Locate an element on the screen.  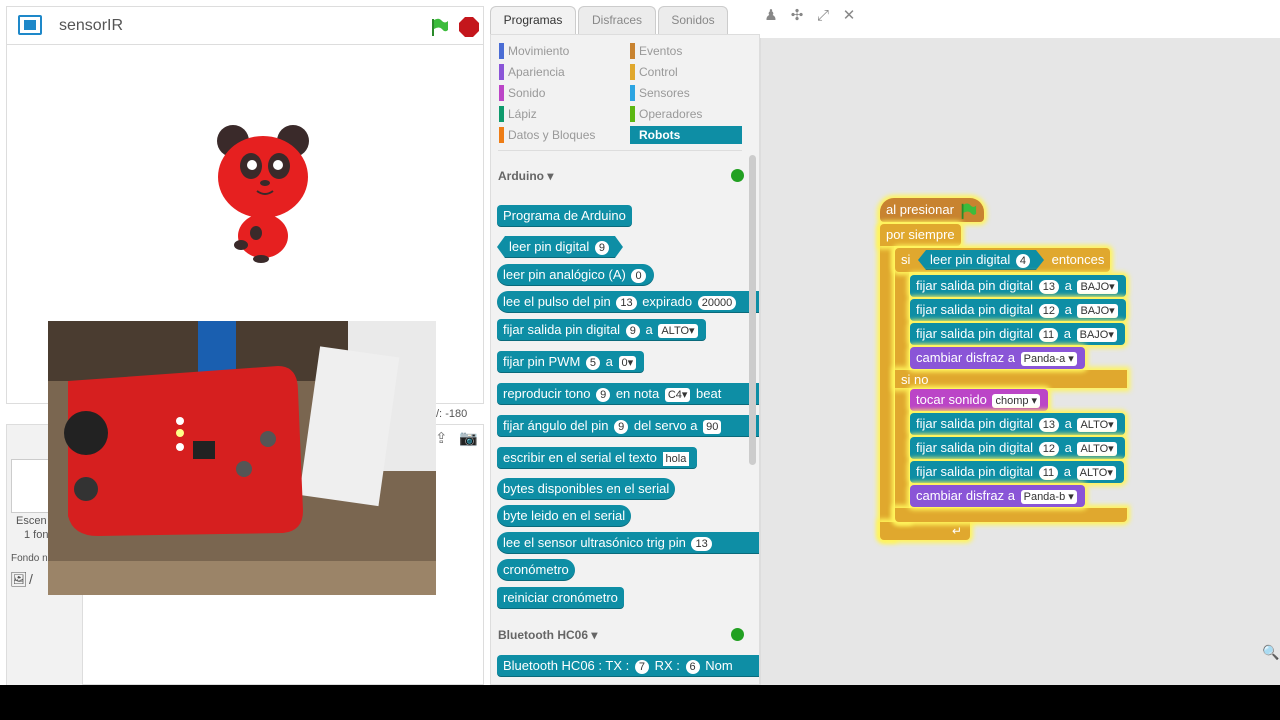
set-pin-block: fijar salida pin digital 11 a BAJO▾ is located at coordinates (1017, 334).